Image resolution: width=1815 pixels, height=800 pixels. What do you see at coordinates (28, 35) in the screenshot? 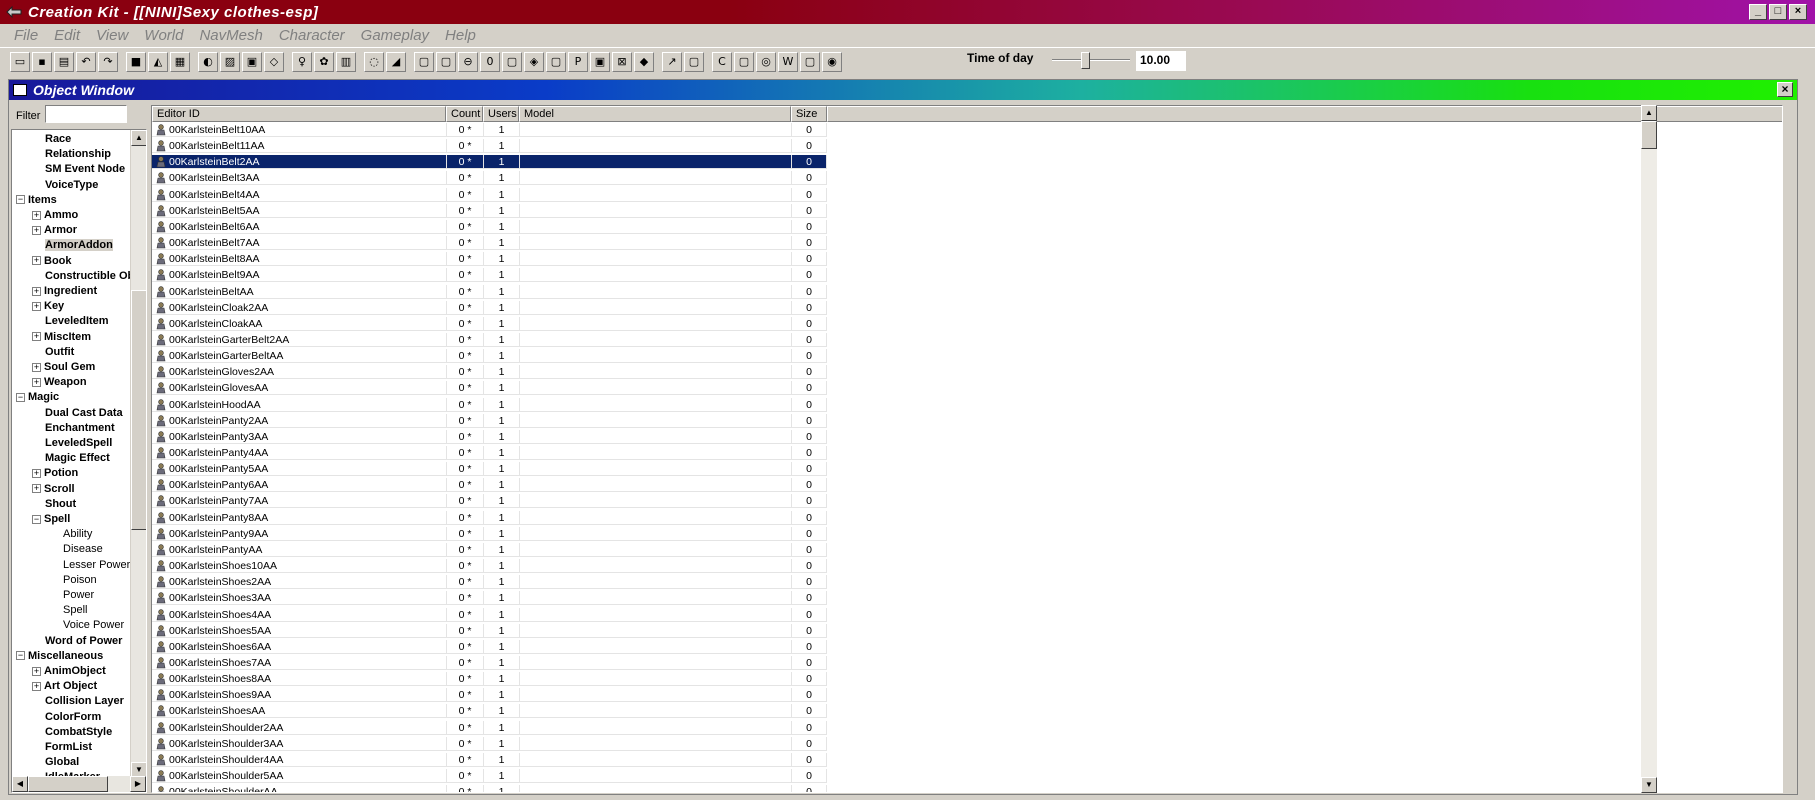
I see `menu-file: File` at bounding box center [28, 35].